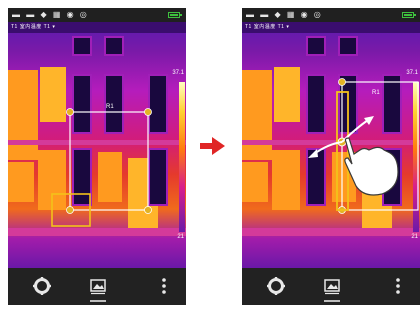 Image resolution: width=420 pixels, height=309 pixels. What do you see at coordinates (371, 166) in the screenshot?
I see `hand-pointer-icon` at bounding box center [371, 166].